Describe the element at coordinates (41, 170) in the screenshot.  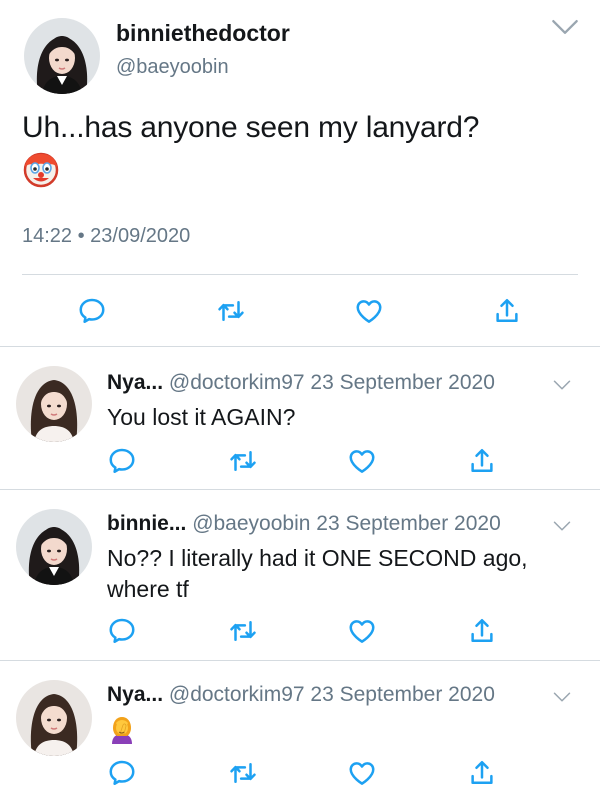
I see `clown-face-icon` at that location.